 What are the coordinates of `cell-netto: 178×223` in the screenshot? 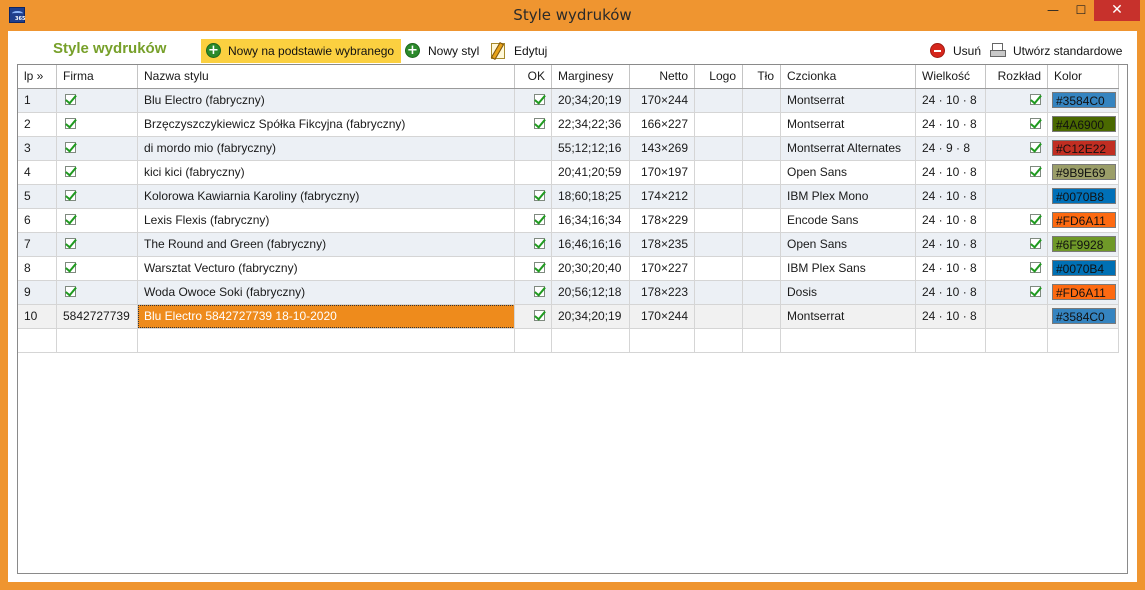 It's located at (662, 292).